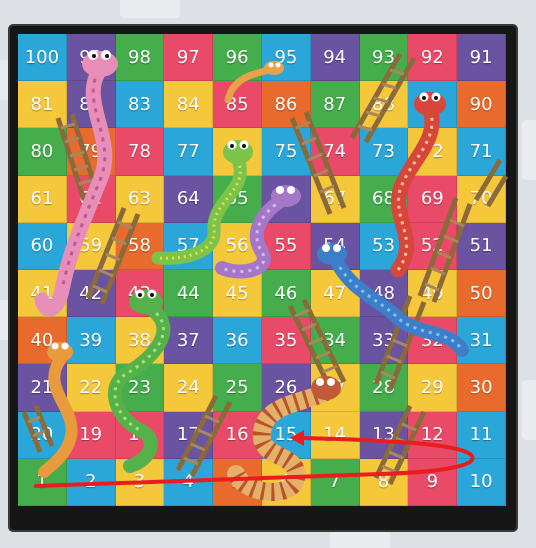 The image size is (536, 548). I want to click on board-cell: 68, so click(384, 199).